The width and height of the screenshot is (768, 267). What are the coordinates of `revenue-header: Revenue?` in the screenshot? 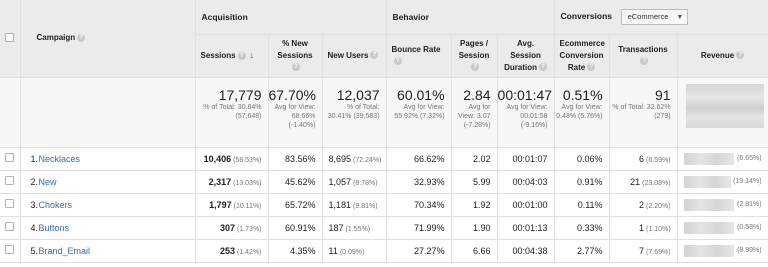 It's located at (722, 56).